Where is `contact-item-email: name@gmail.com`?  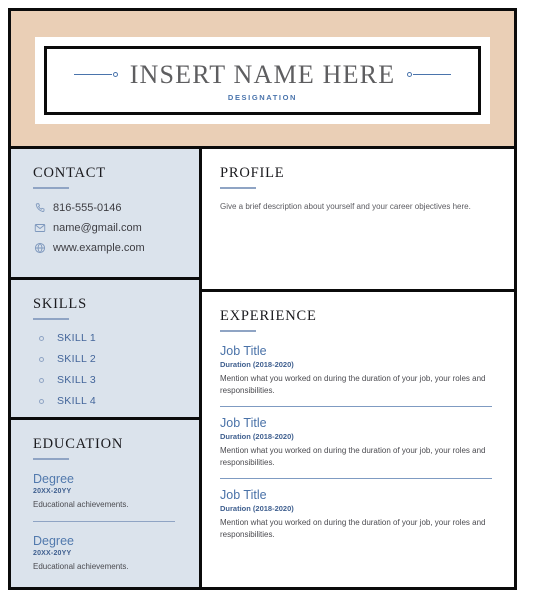 contact-item-email: name@gmail.com is located at coordinates (107, 227).